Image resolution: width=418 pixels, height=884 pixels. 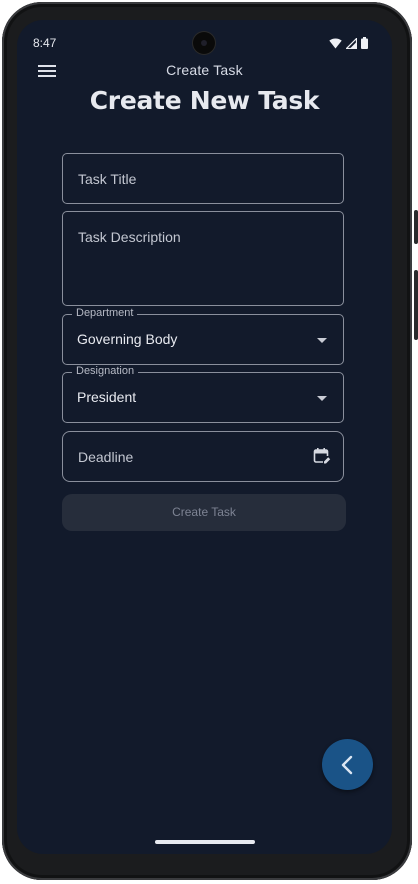 What do you see at coordinates (127, 339) in the screenshot?
I see `department-value: Governing Body` at bounding box center [127, 339].